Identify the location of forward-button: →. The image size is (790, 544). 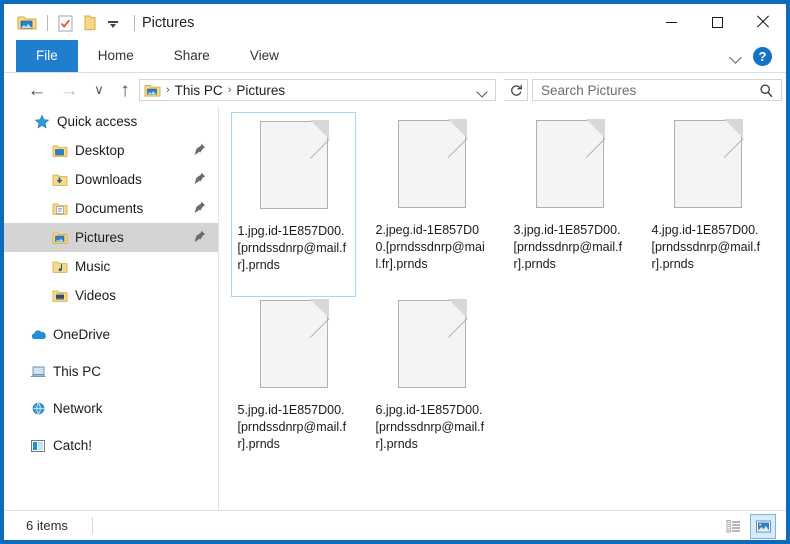
(69, 90).